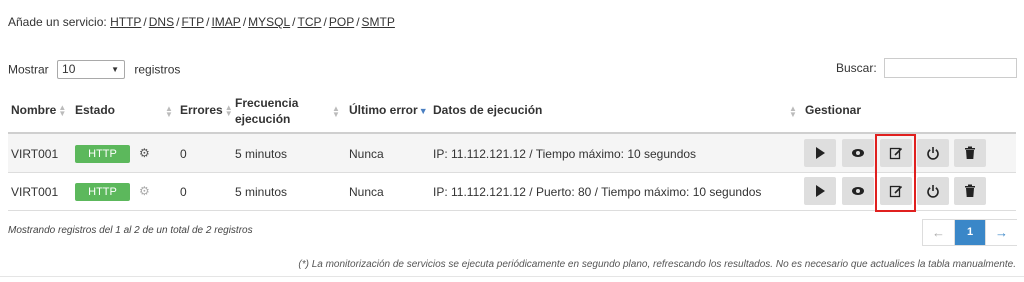 The image size is (1024, 282). I want to click on column-header-label: Último error, so click(383, 110).